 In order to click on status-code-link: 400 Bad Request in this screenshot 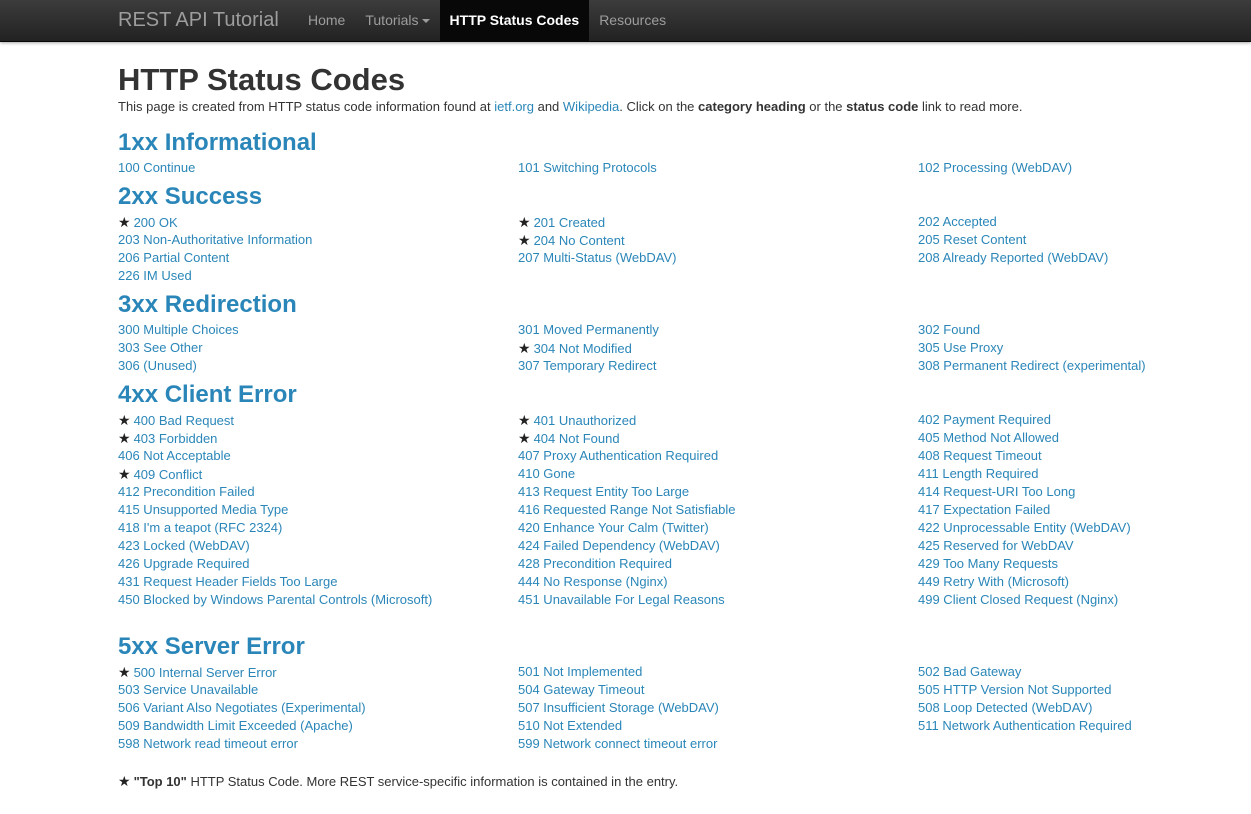, I will do `click(184, 420)`.